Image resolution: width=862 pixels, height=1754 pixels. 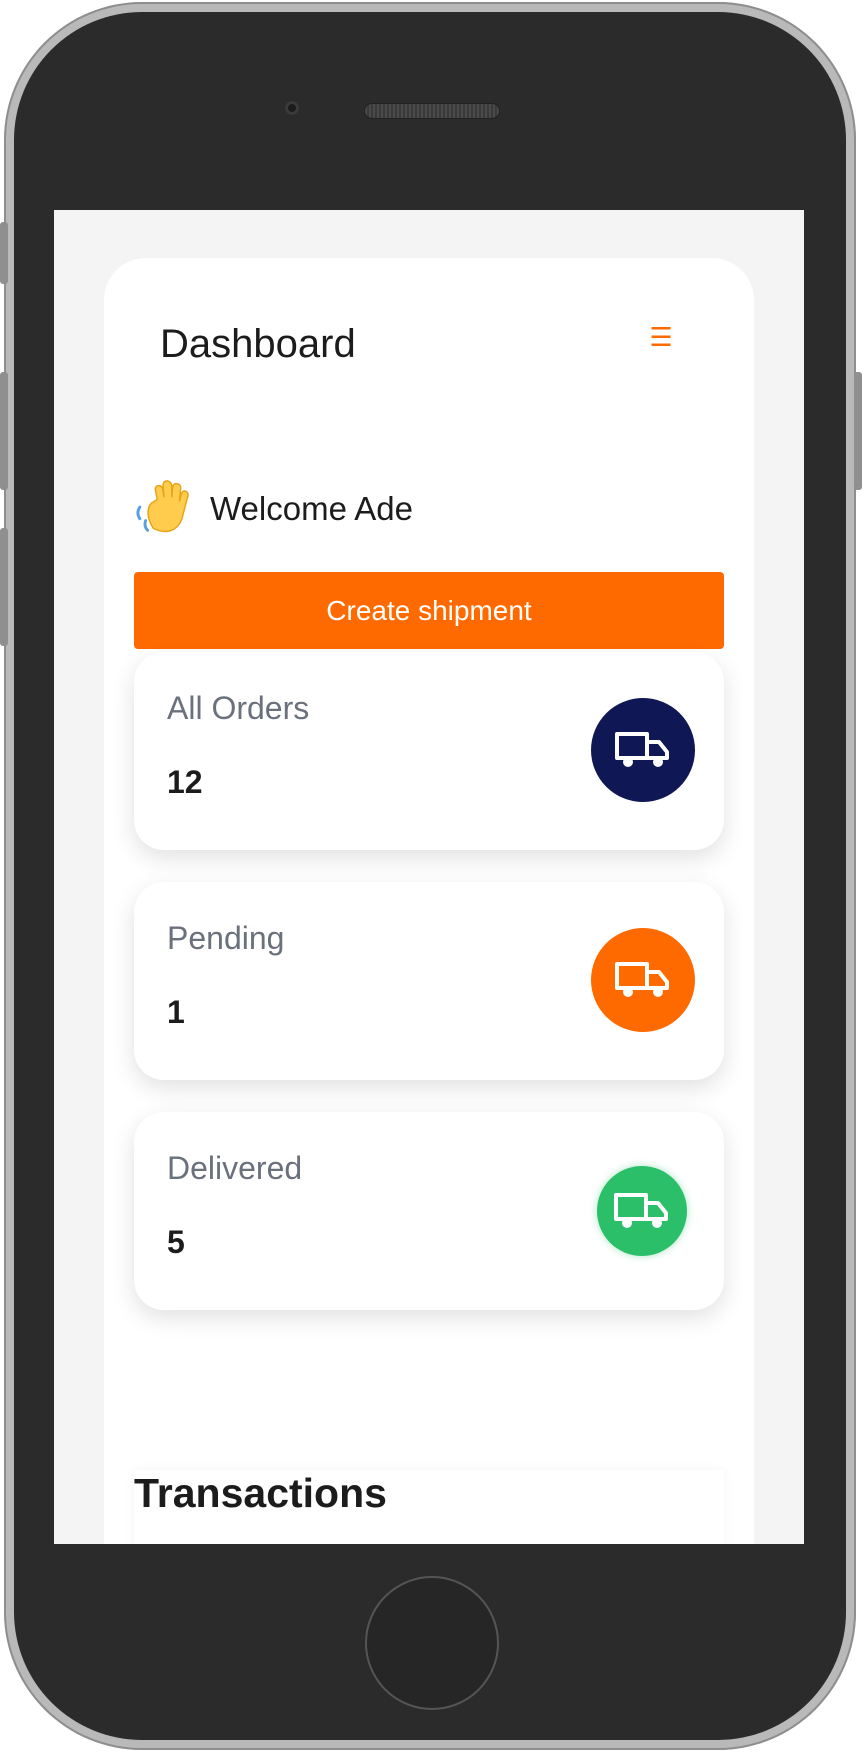 What do you see at coordinates (311, 508) in the screenshot?
I see `welcome-message: Welcome Ade` at bounding box center [311, 508].